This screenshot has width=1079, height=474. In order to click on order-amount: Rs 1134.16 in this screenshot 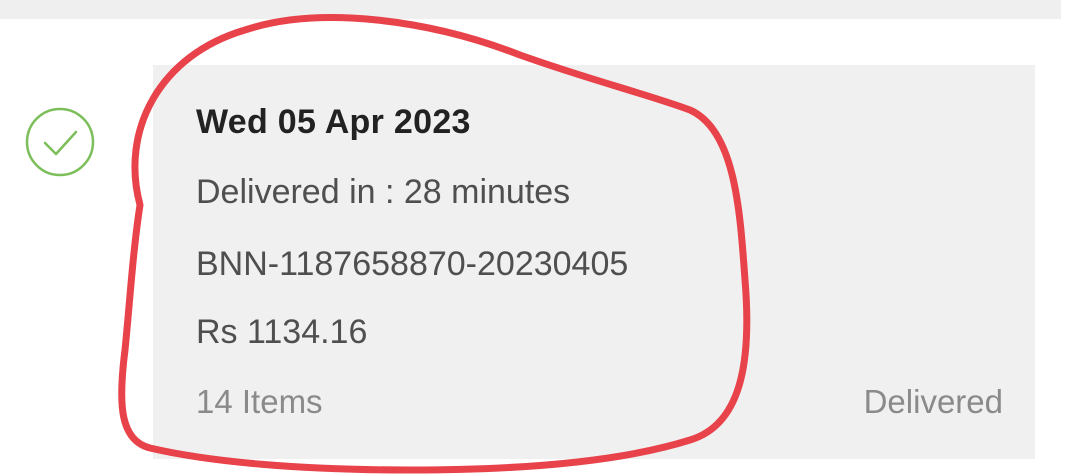, I will do `click(282, 332)`.